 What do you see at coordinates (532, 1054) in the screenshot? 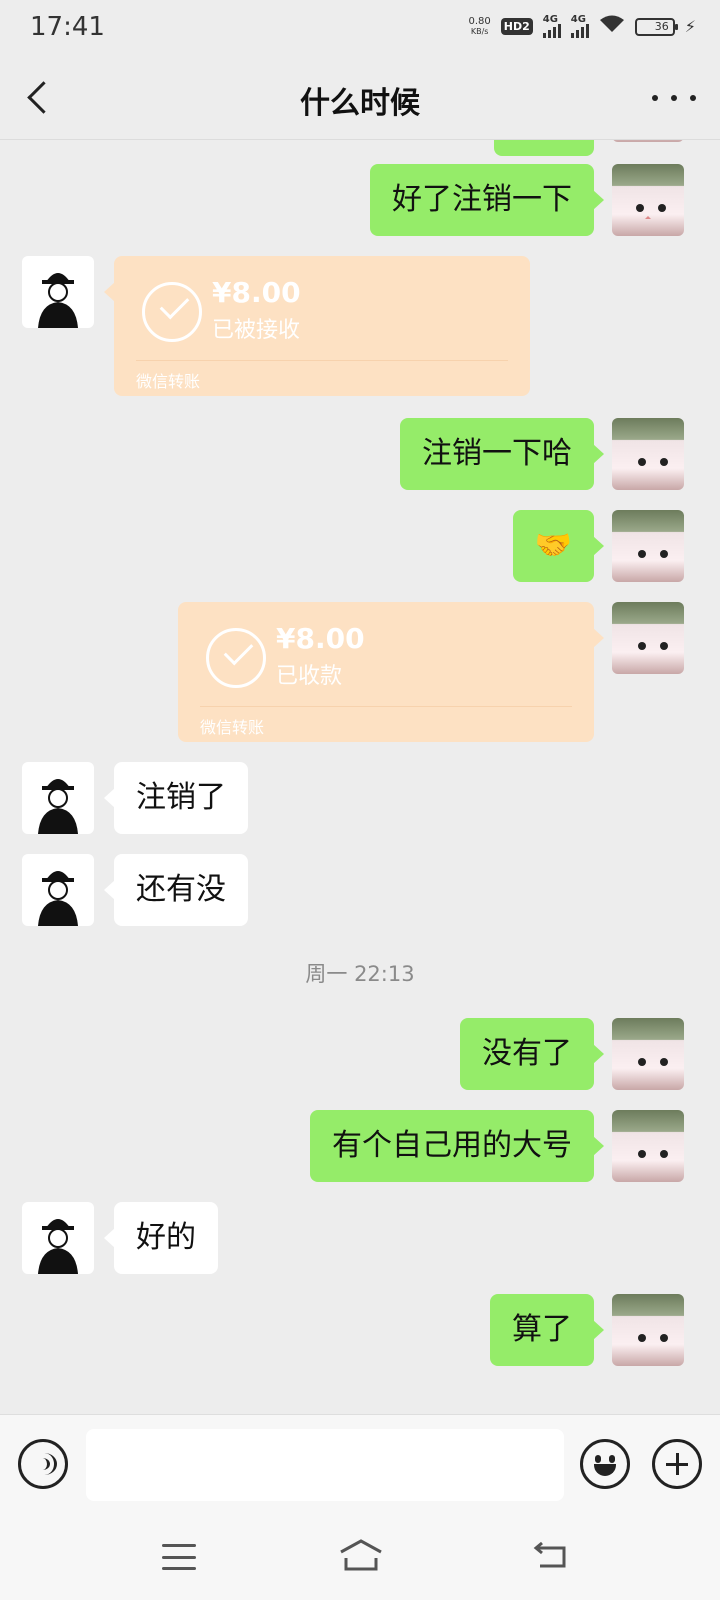
I see `message-bubble: 没有了` at bounding box center [532, 1054].